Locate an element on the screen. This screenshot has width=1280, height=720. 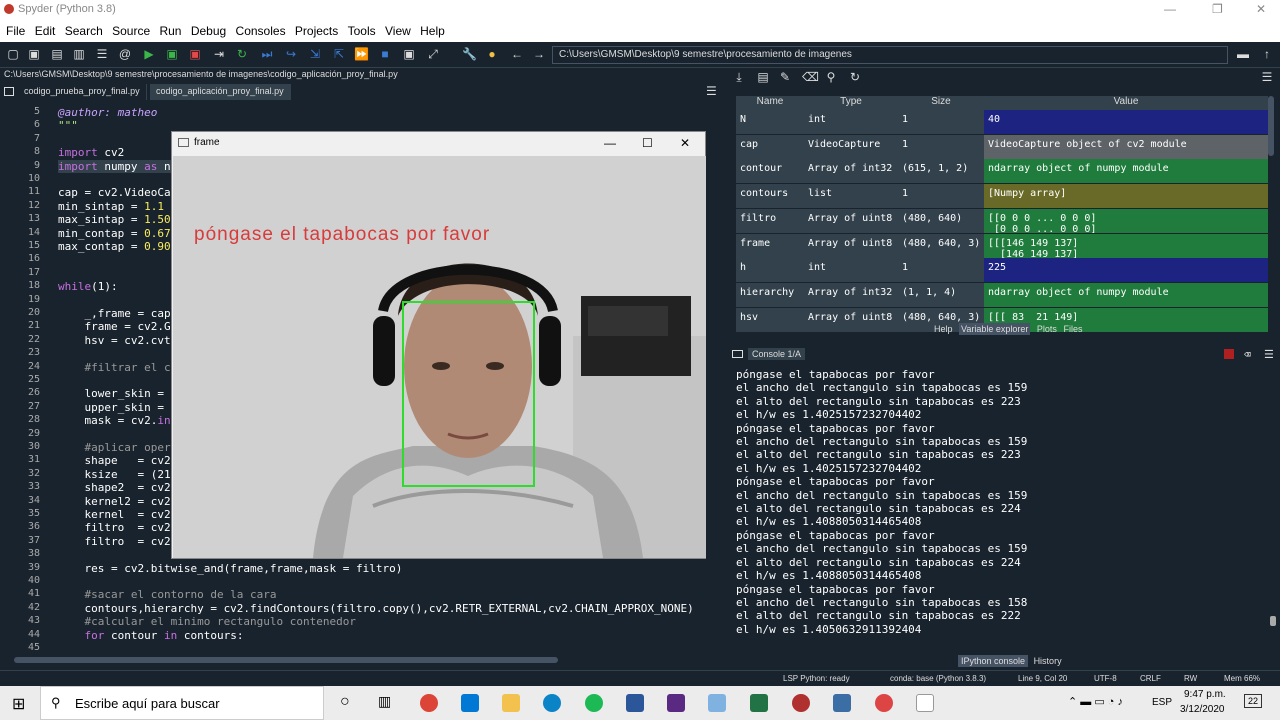
editor-options-icon: ☰ is located at coordinates (711, 91).